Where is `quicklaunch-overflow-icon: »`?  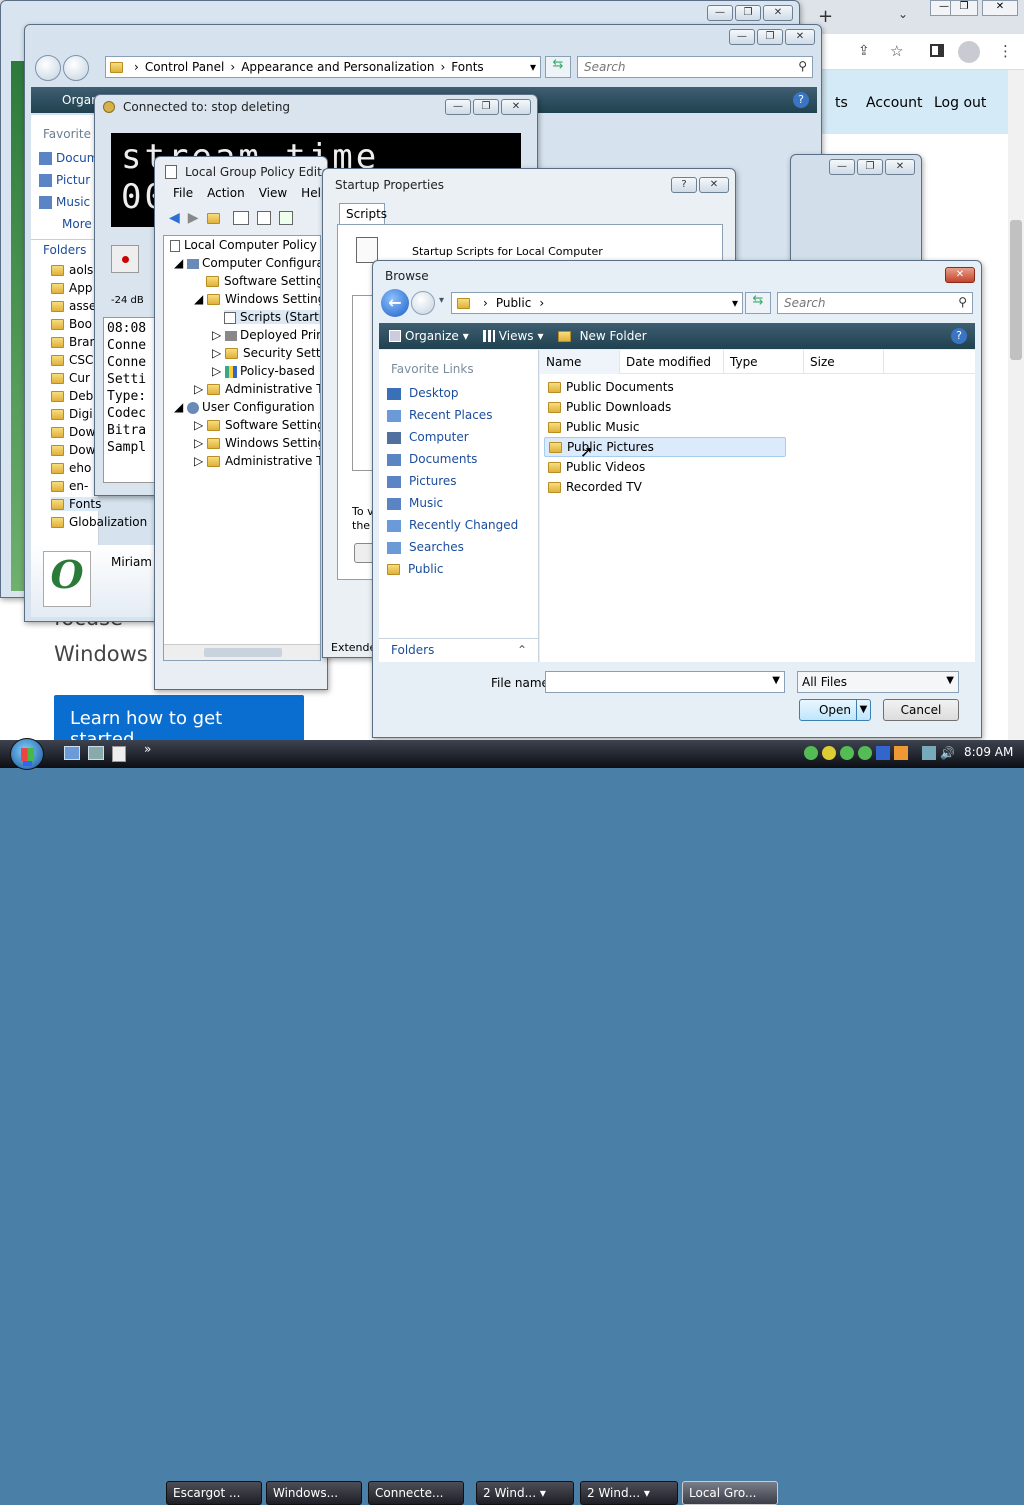 quicklaunch-overflow-icon: » is located at coordinates (147, 749).